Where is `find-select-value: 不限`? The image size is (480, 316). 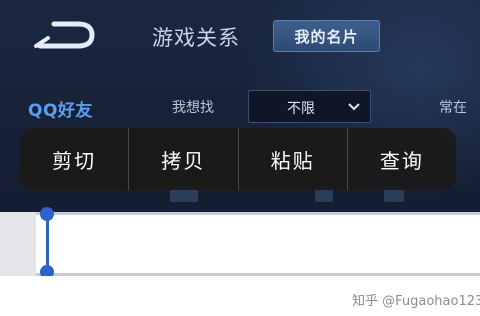 find-select-value: 不限 is located at coordinates (301, 109).